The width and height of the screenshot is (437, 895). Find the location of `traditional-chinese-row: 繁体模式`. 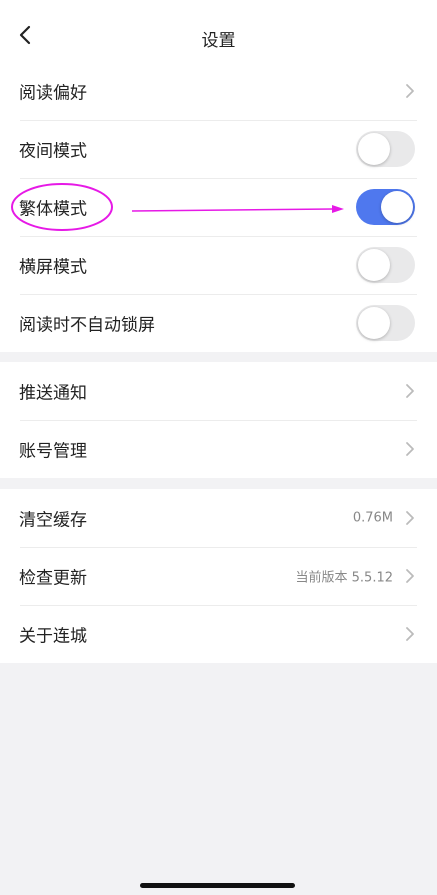

traditional-chinese-row: 繁体模式 is located at coordinates (218, 207).